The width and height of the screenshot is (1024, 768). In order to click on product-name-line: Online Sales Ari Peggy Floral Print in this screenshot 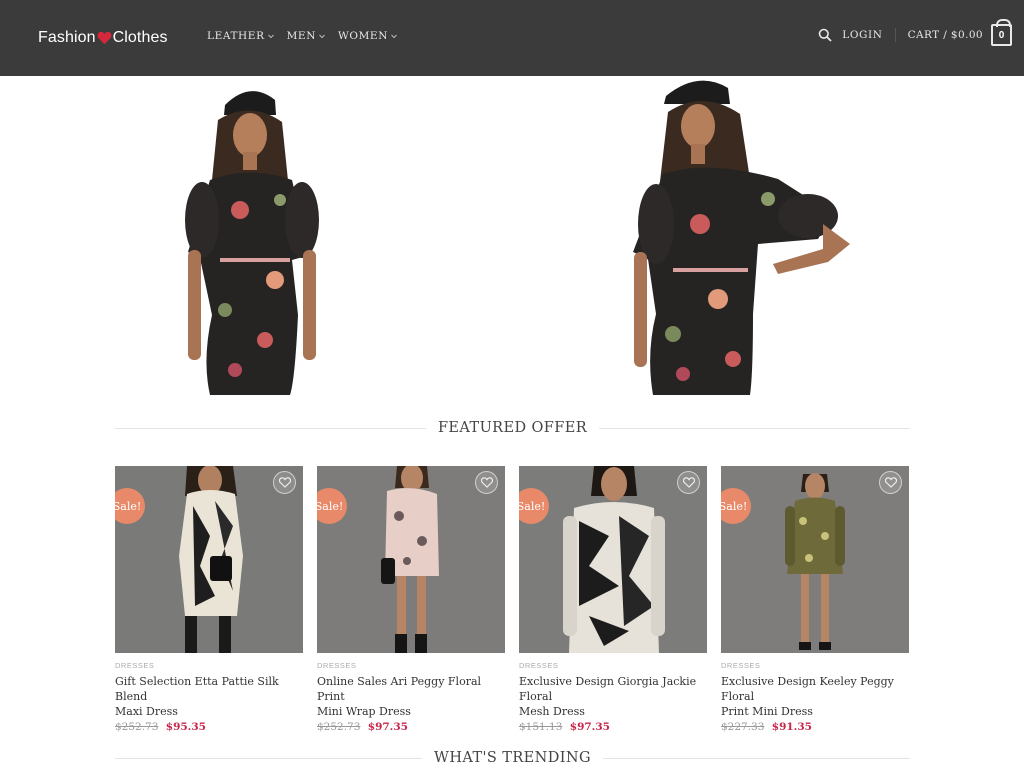, I will do `click(399, 689)`.